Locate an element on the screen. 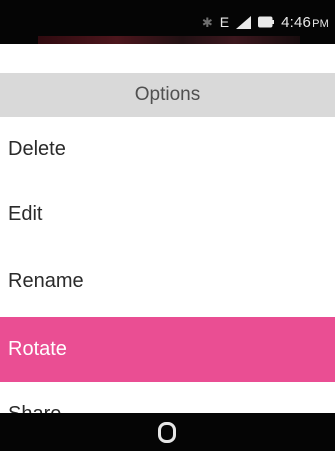 The image size is (335, 451). background-image-strip is located at coordinates (169, 40).